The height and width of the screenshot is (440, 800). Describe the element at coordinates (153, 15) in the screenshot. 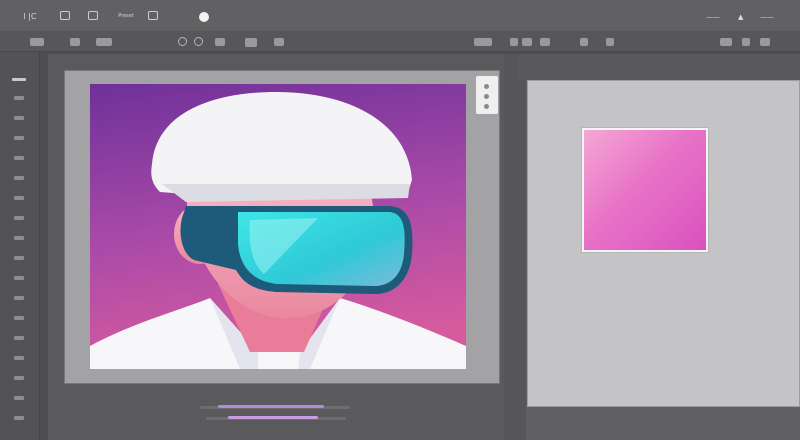

I see `crop-icon` at that location.